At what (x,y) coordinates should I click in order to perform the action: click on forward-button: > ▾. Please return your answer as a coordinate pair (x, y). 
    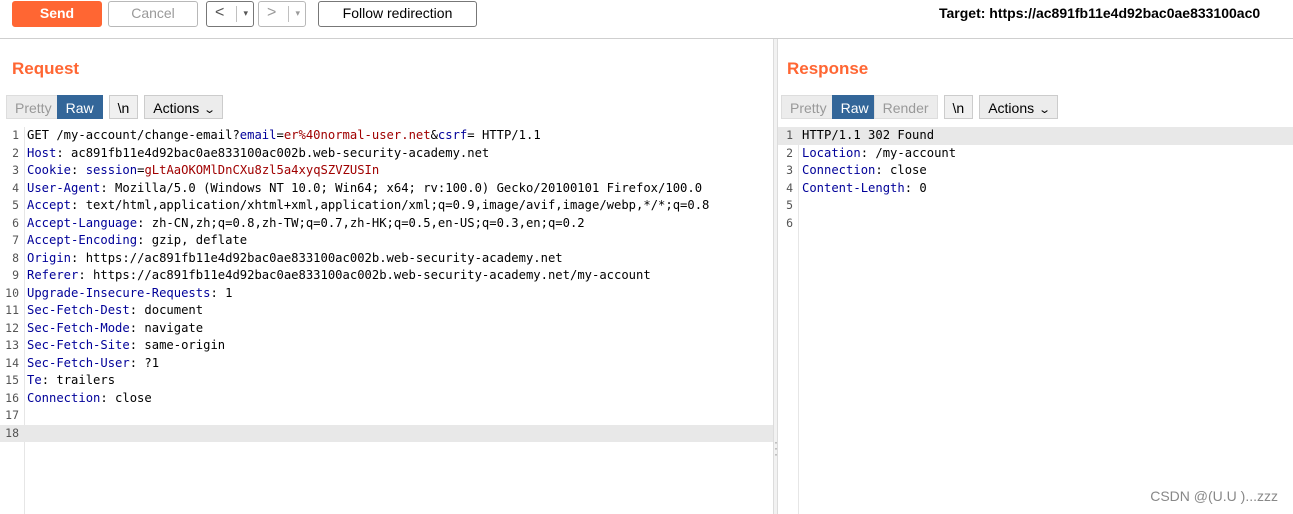
    Looking at the image, I should click on (282, 14).